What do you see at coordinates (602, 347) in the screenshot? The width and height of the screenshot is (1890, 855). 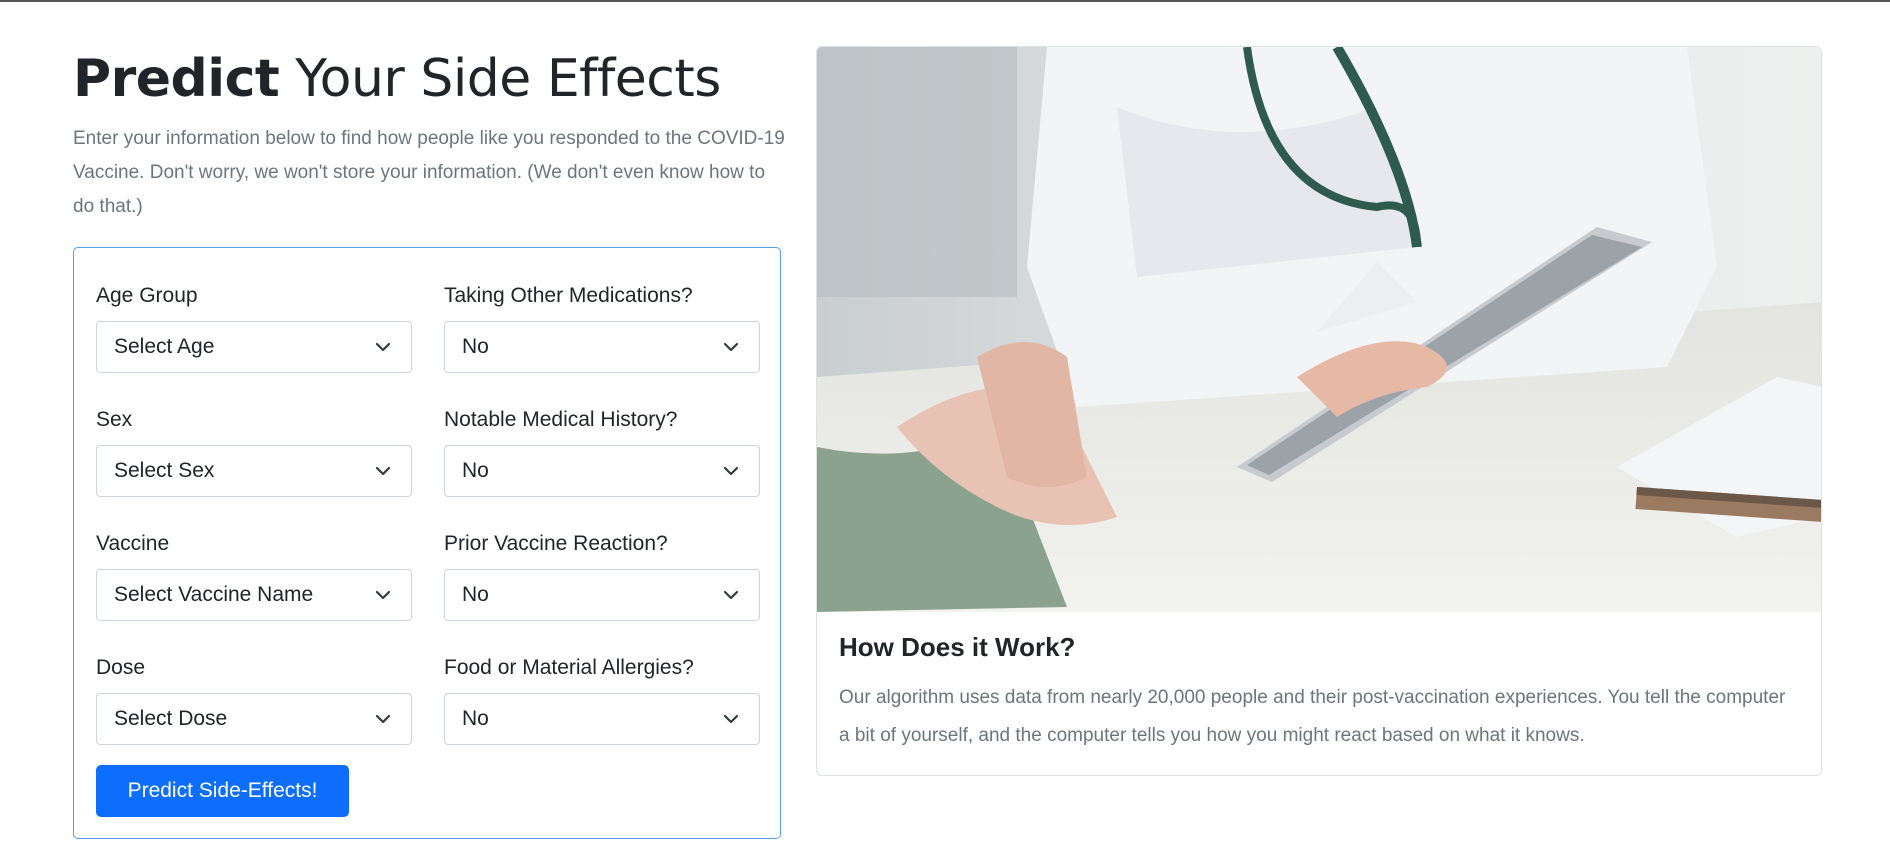 I see `medications-select: No` at bounding box center [602, 347].